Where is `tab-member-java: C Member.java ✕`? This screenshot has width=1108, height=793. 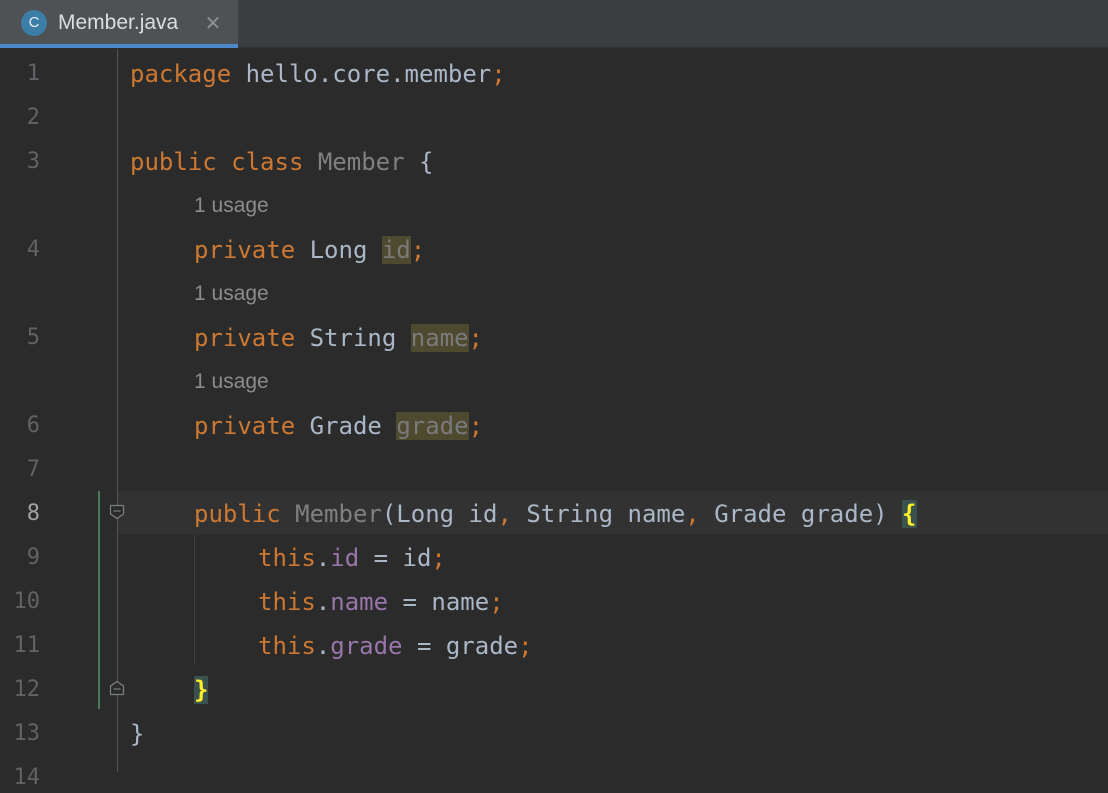
tab-member-java: C Member.java ✕ is located at coordinates (119, 24).